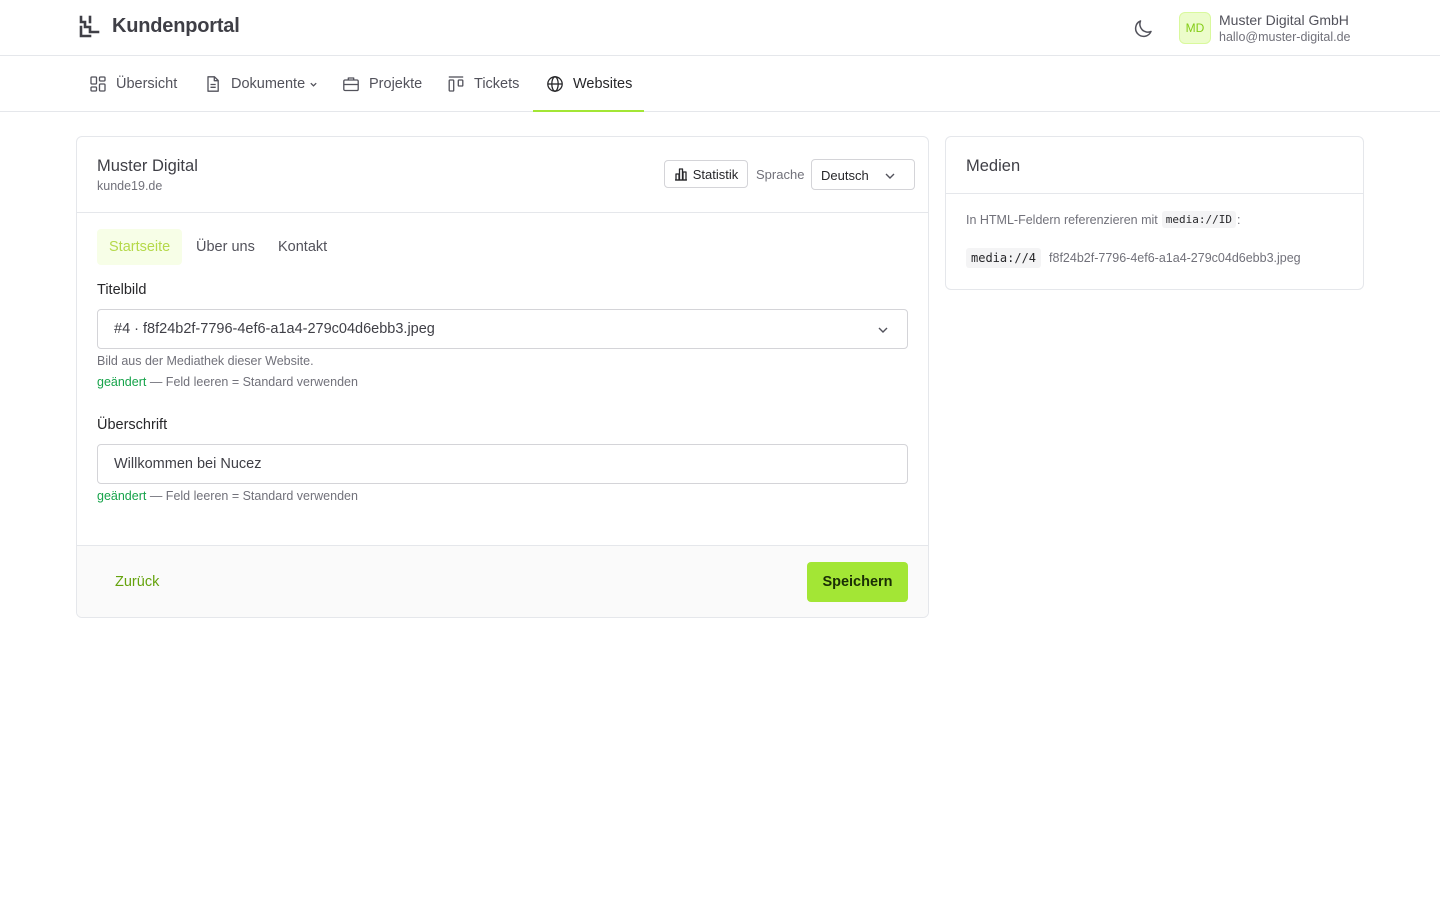 This screenshot has width=1440, height=900. I want to click on brand: Kundenportal, so click(159, 26).